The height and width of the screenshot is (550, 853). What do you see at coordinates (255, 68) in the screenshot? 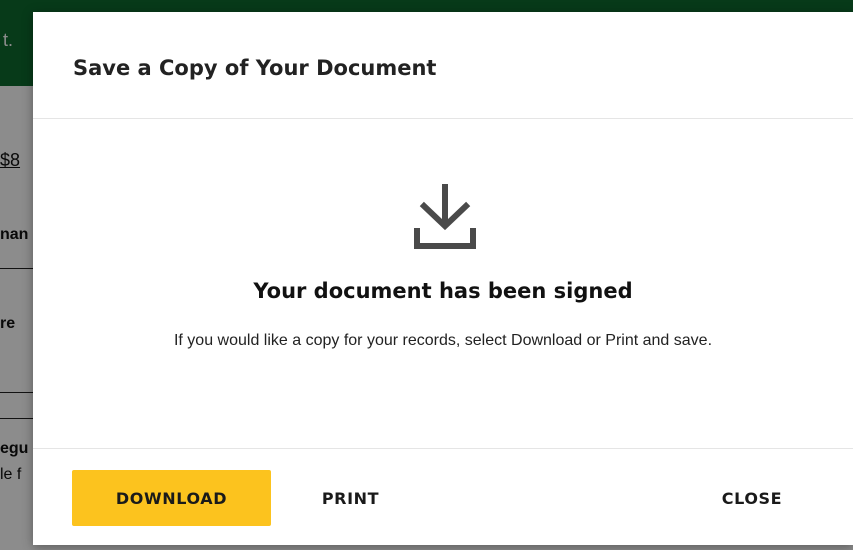
I see `dialog-title: Save a Copy of Your Document` at bounding box center [255, 68].